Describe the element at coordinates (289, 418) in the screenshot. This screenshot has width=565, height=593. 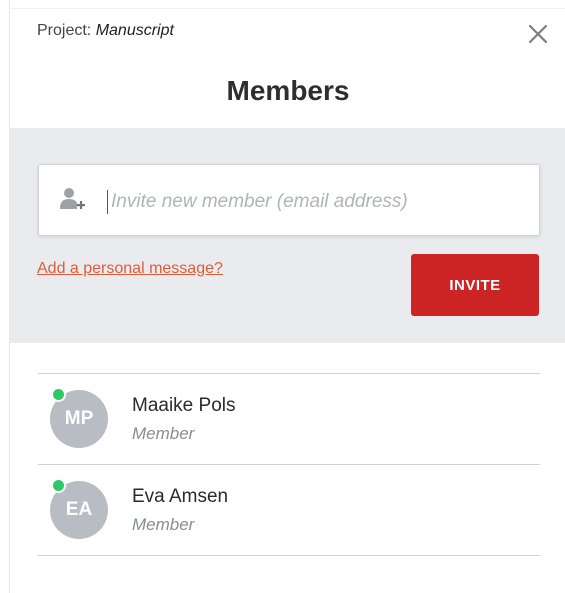
I see `member-row: MP Maaike Pols Member` at that location.